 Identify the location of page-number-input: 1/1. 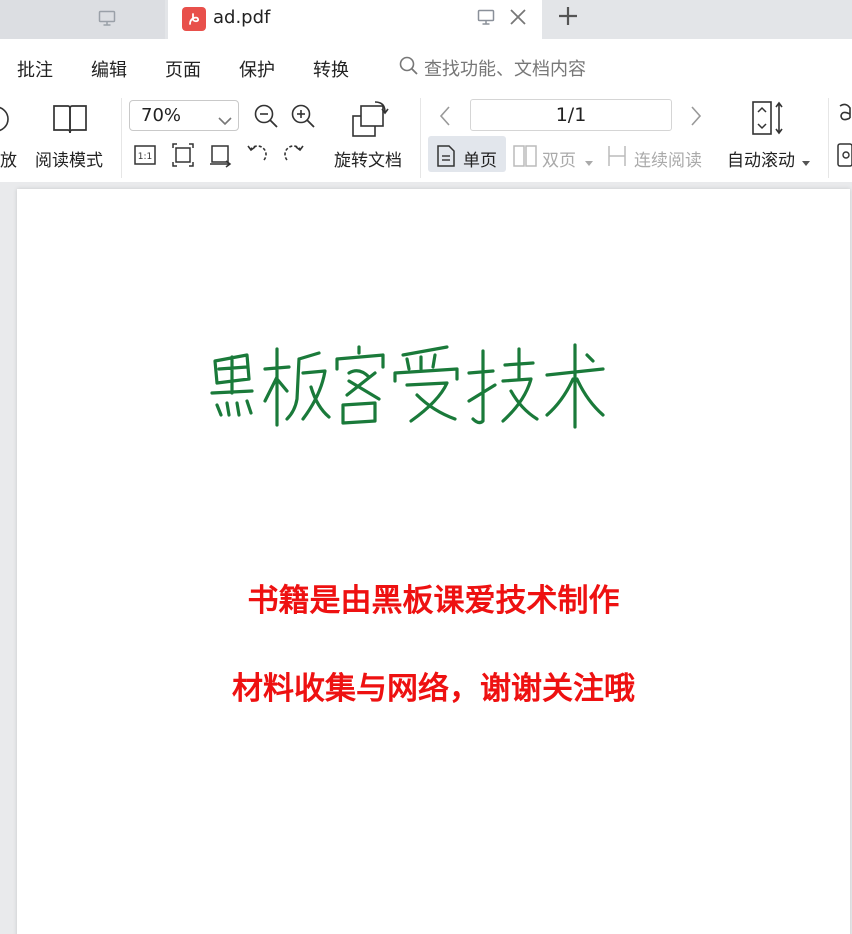
(571, 115).